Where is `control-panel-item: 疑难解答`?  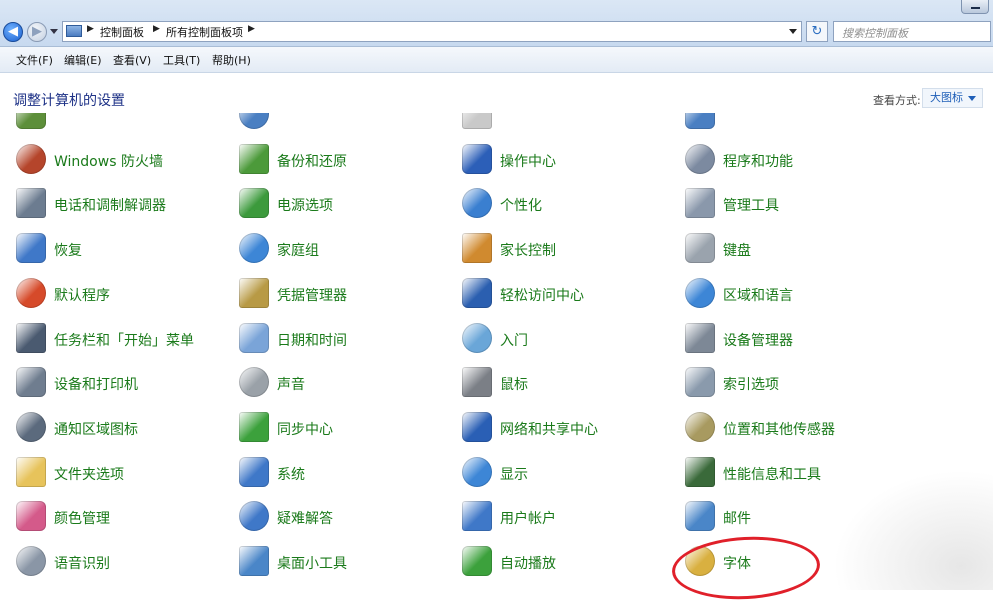
control-panel-item: 疑难解答 is located at coordinates (346, 517).